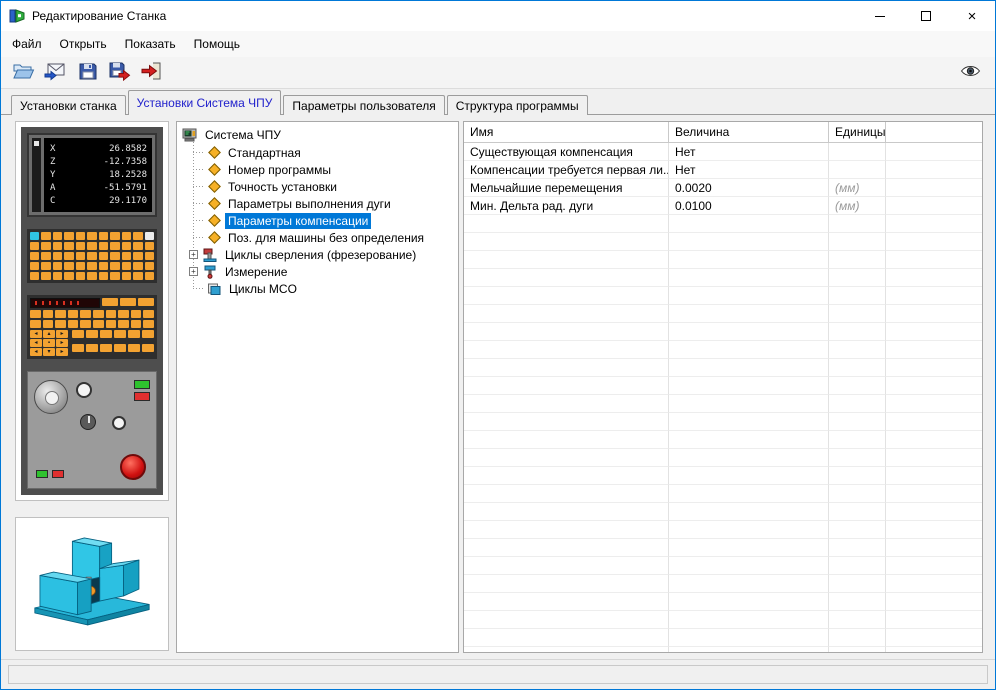 The height and width of the screenshot is (690, 996). What do you see at coordinates (566, 132) in the screenshot?
I see `column-header-name: Имя` at bounding box center [566, 132].